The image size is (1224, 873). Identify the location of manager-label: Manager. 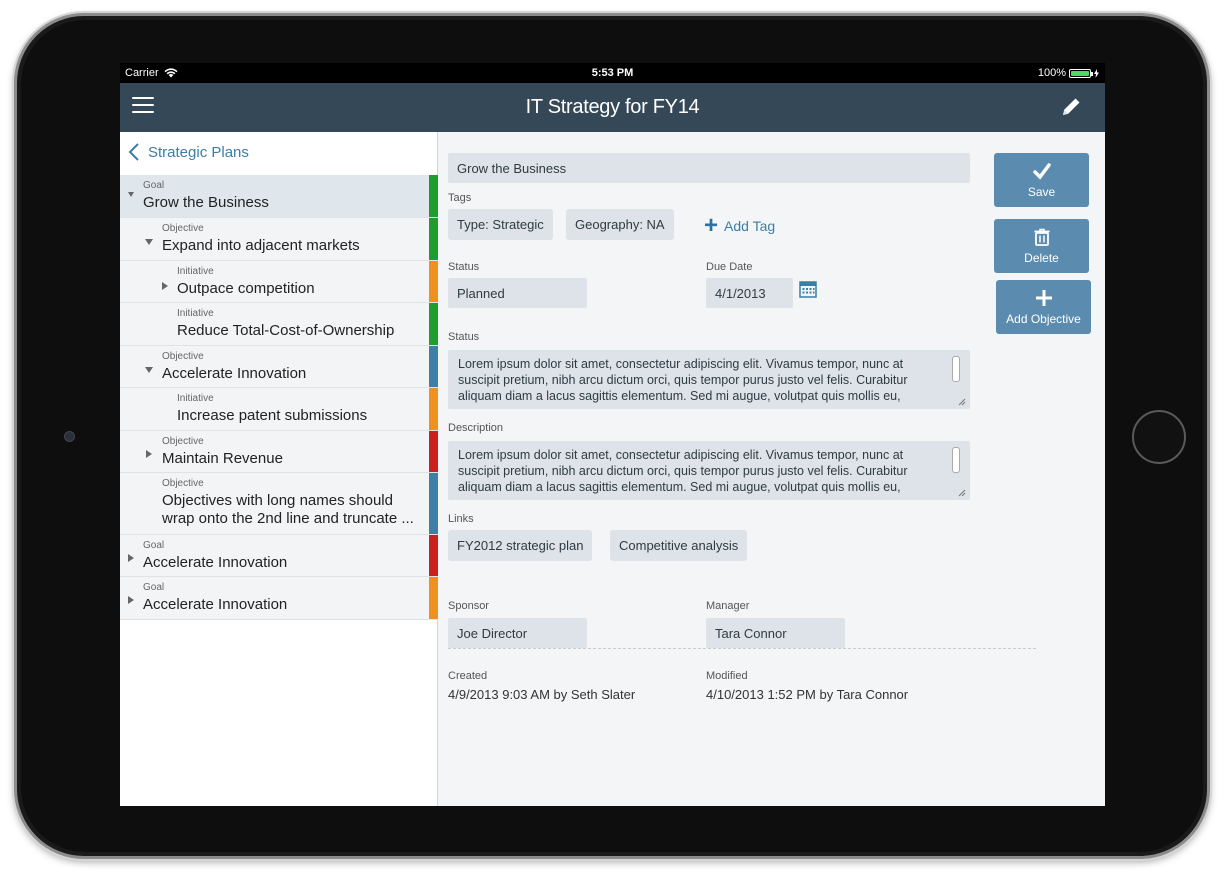
(728, 606).